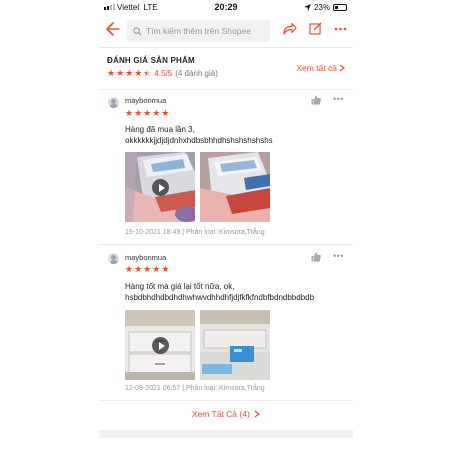 The image size is (450, 450). What do you see at coordinates (321, 7) in the screenshot?
I see `battery-percent: 23%` at bounding box center [321, 7].